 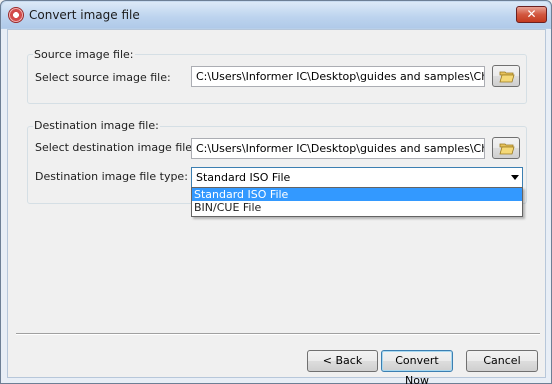 I want to click on destination-type-selected: Standard ISO File, so click(x=243, y=177).